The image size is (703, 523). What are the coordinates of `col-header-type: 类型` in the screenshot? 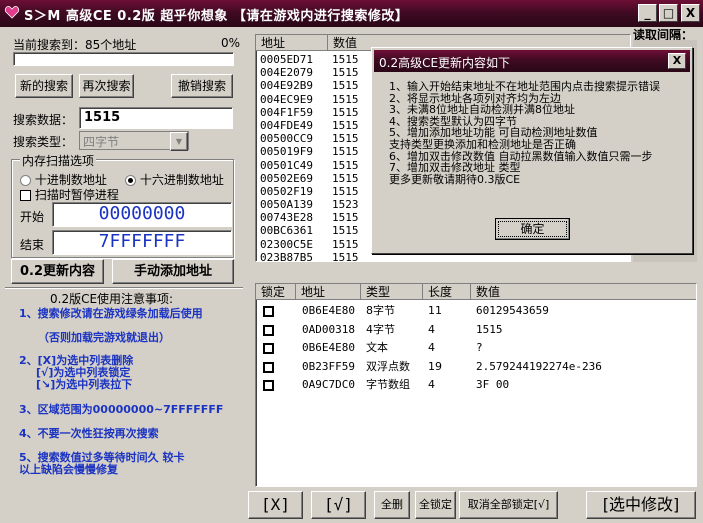 It's located at (392, 292).